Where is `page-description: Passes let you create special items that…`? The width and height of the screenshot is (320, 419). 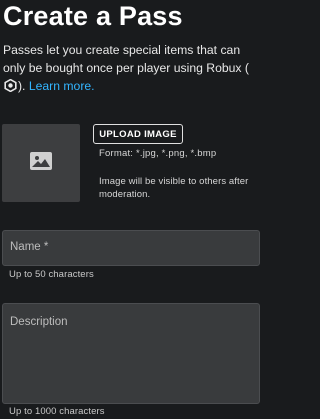 page-description: Passes let you create special items that… is located at coordinates (133, 68).